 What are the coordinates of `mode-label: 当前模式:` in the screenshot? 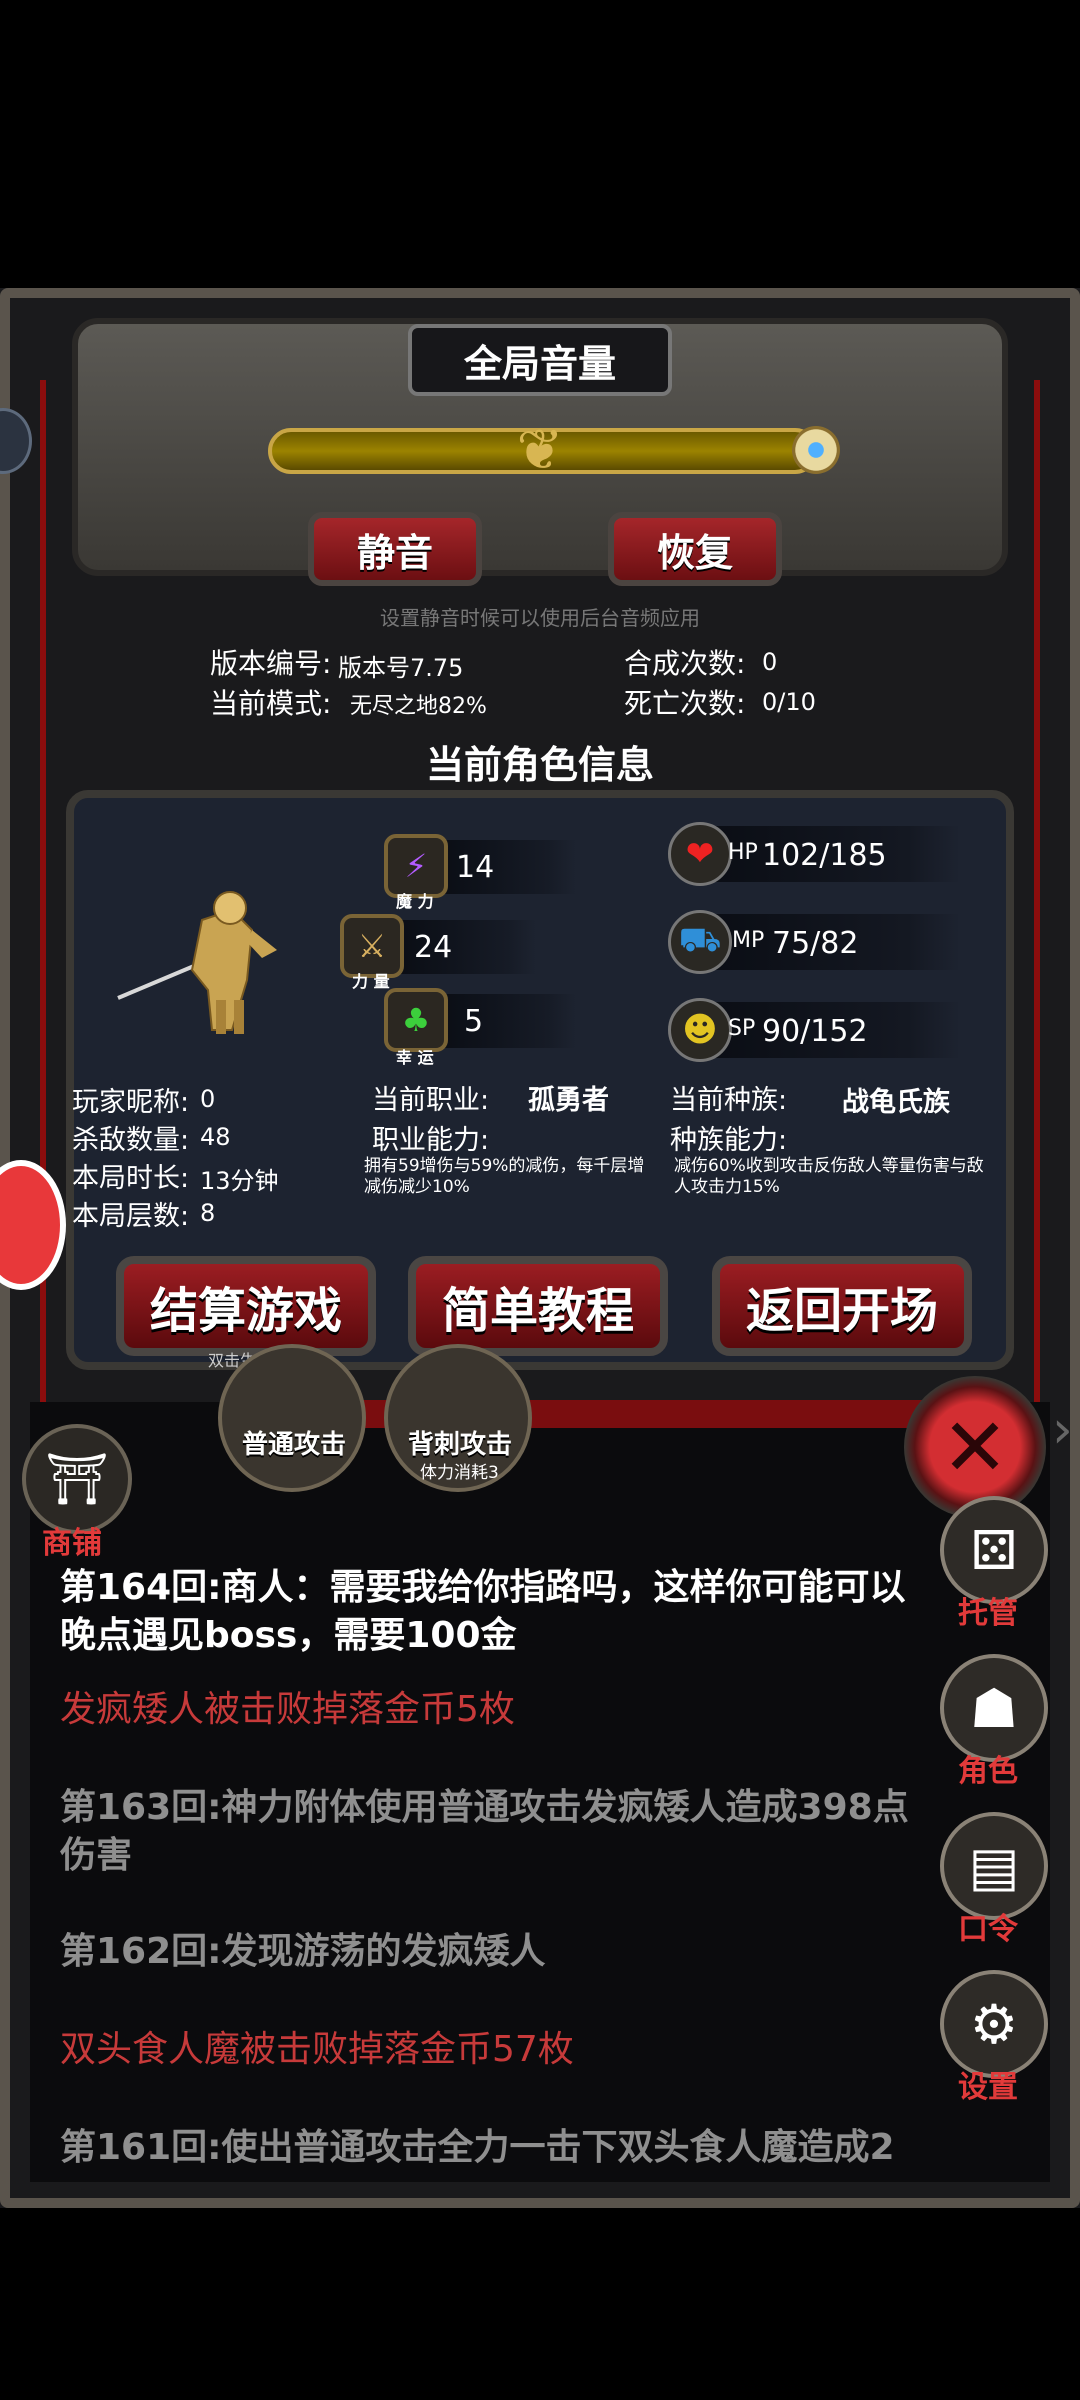 It's located at (271, 703).